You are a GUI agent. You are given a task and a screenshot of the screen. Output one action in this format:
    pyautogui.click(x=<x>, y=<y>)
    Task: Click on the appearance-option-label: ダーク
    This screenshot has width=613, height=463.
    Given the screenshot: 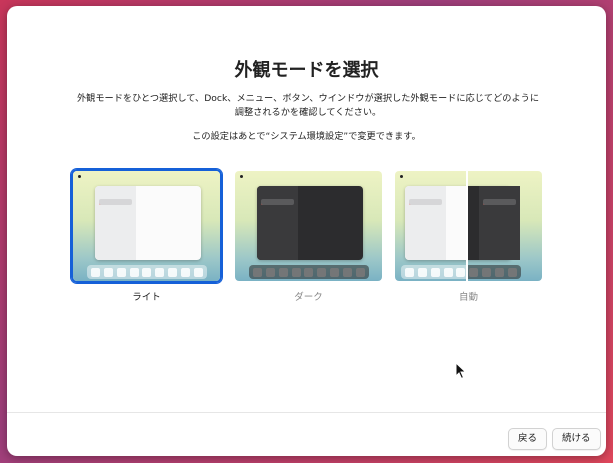 What is the action you would take?
    pyautogui.click(x=308, y=297)
    